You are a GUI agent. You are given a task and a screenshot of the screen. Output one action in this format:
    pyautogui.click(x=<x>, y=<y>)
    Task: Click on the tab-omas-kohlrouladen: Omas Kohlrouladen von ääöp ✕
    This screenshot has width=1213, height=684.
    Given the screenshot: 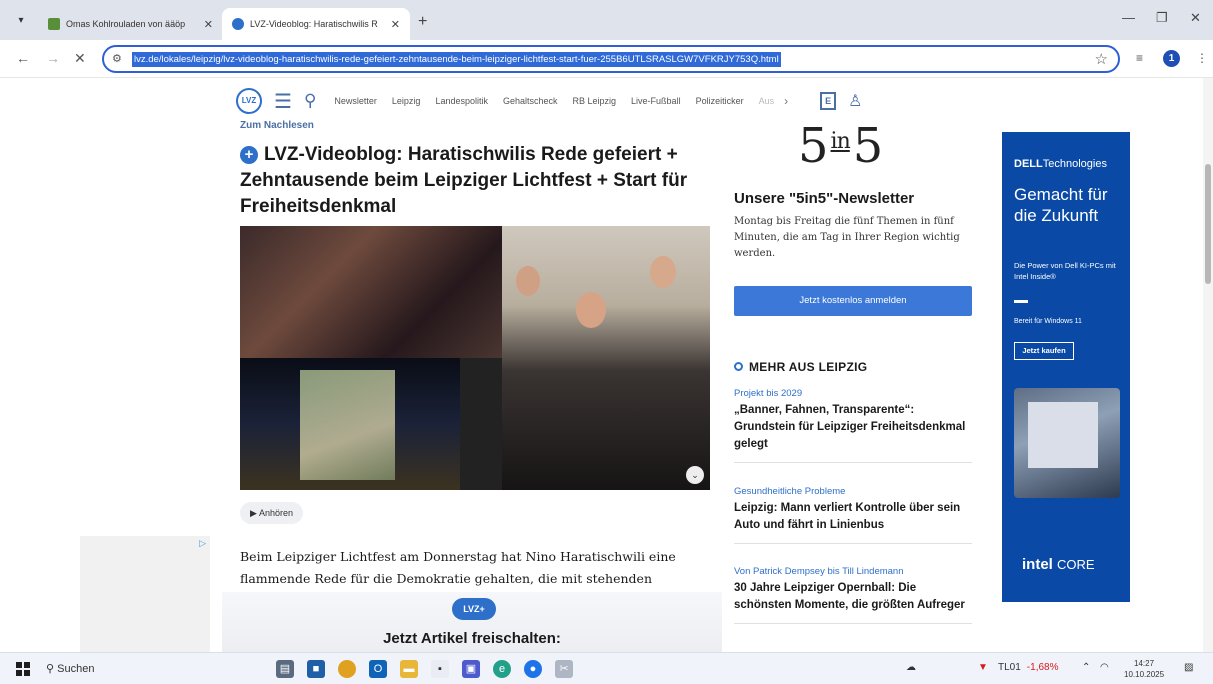 What is the action you would take?
    pyautogui.click(x=130, y=24)
    